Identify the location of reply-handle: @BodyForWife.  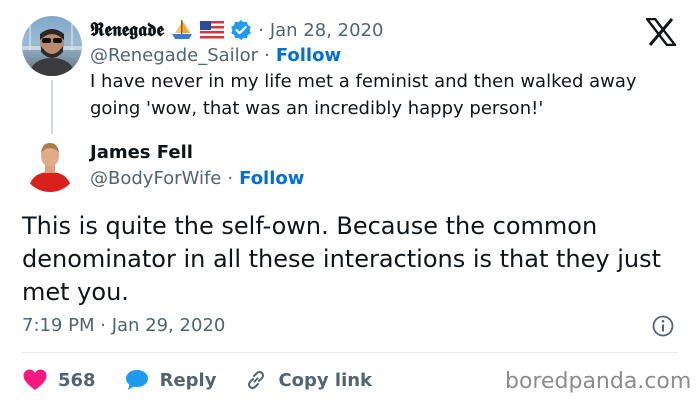
(155, 178).